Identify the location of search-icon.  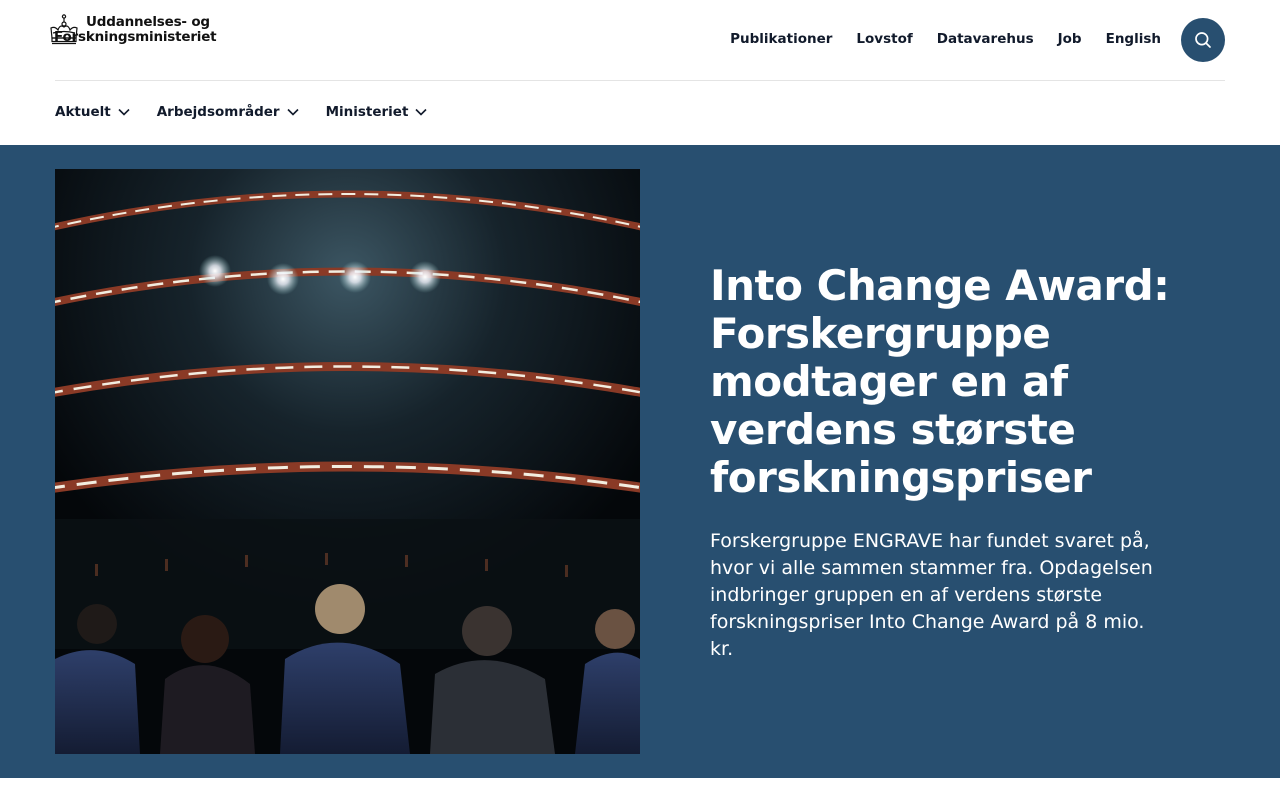
(1203, 40).